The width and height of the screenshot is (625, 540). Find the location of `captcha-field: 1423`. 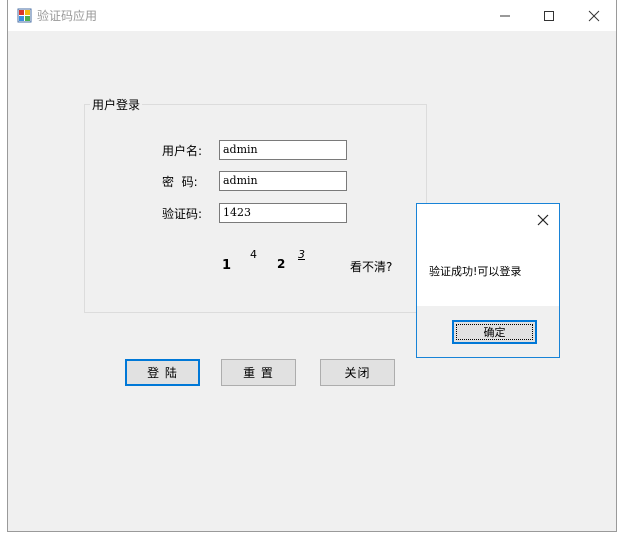

captcha-field: 1423 is located at coordinates (283, 213).